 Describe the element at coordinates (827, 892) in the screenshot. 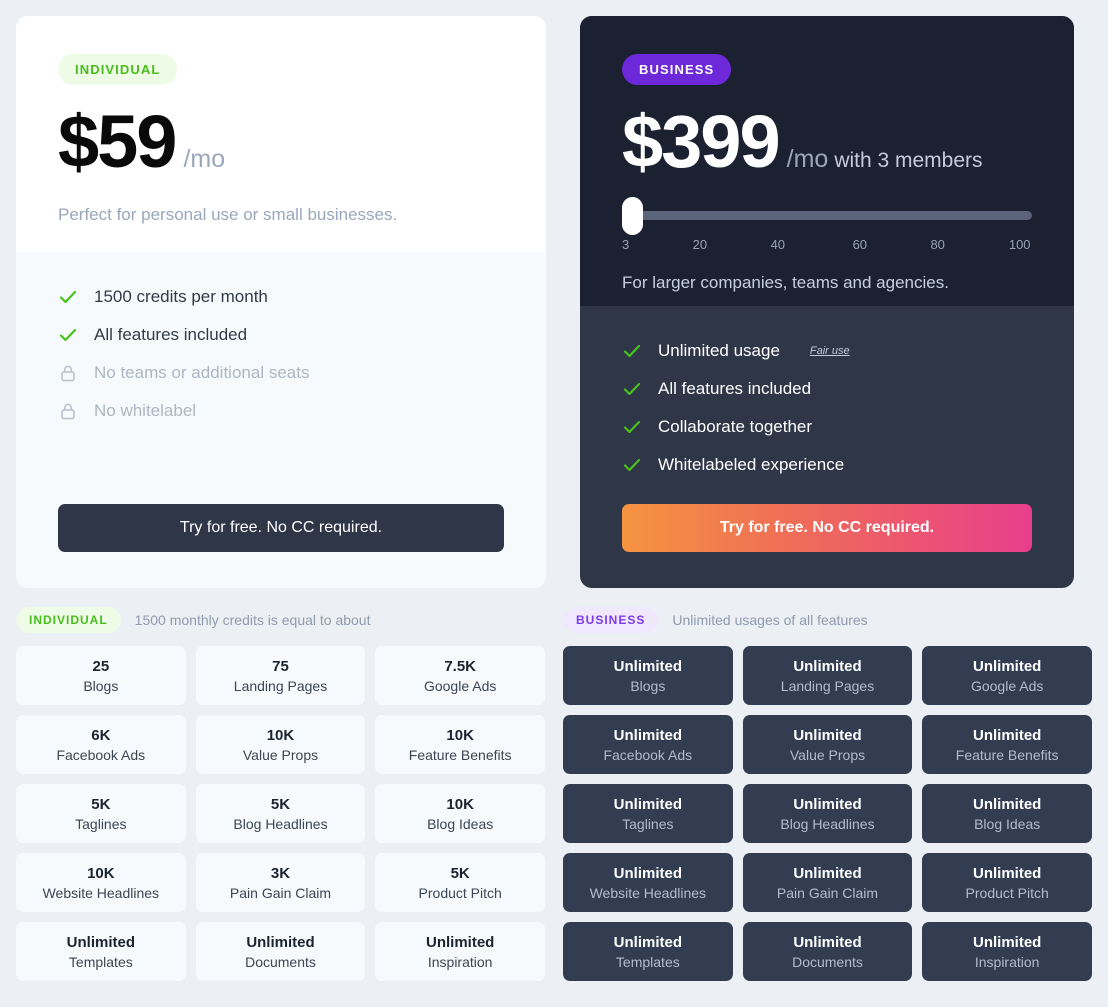

I see `usage-tile-label: Pain Gain Claim` at that location.